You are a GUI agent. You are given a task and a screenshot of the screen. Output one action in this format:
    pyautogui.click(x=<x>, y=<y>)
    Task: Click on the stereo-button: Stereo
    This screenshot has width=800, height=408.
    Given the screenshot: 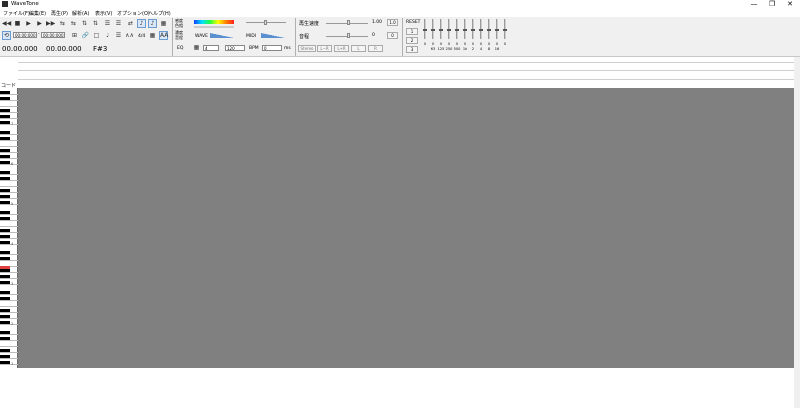 What is the action you would take?
    pyautogui.click(x=307, y=48)
    